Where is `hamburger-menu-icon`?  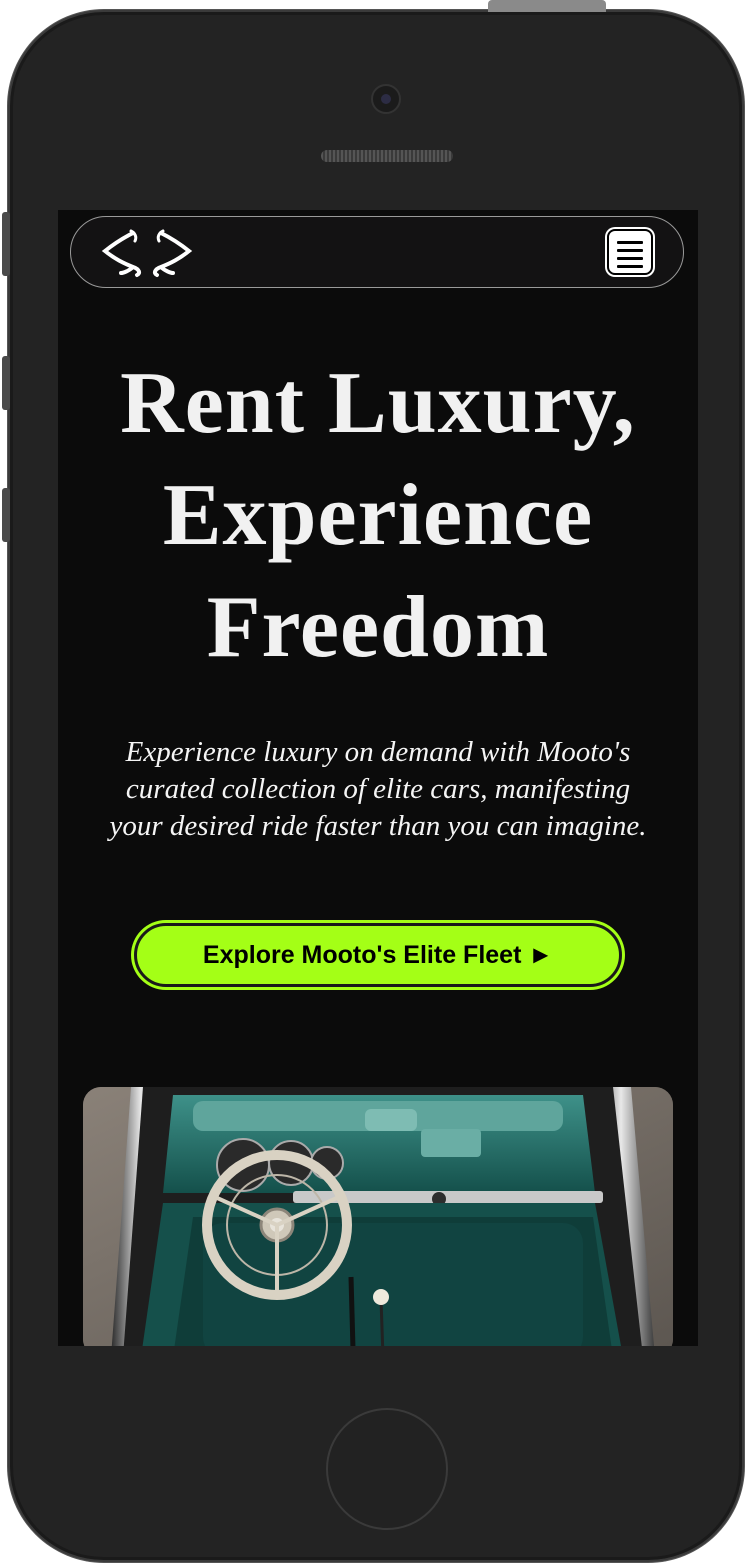
hamburger-menu-icon is located at coordinates (630, 257).